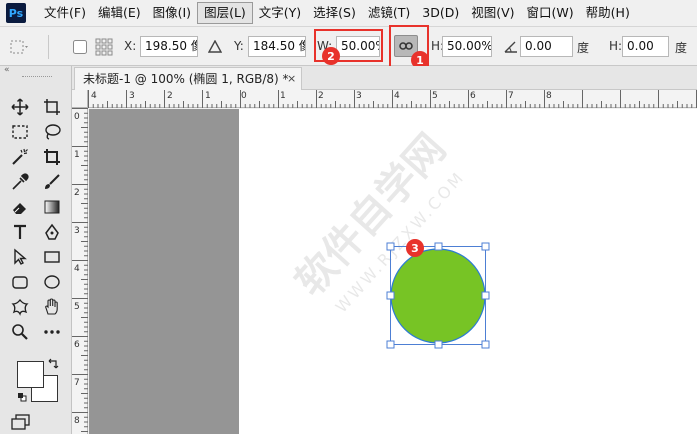 The height and width of the screenshot is (434, 697). Describe the element at coordinates (52, 257) in the screenshot. I see `rectangle-tool` at that location.